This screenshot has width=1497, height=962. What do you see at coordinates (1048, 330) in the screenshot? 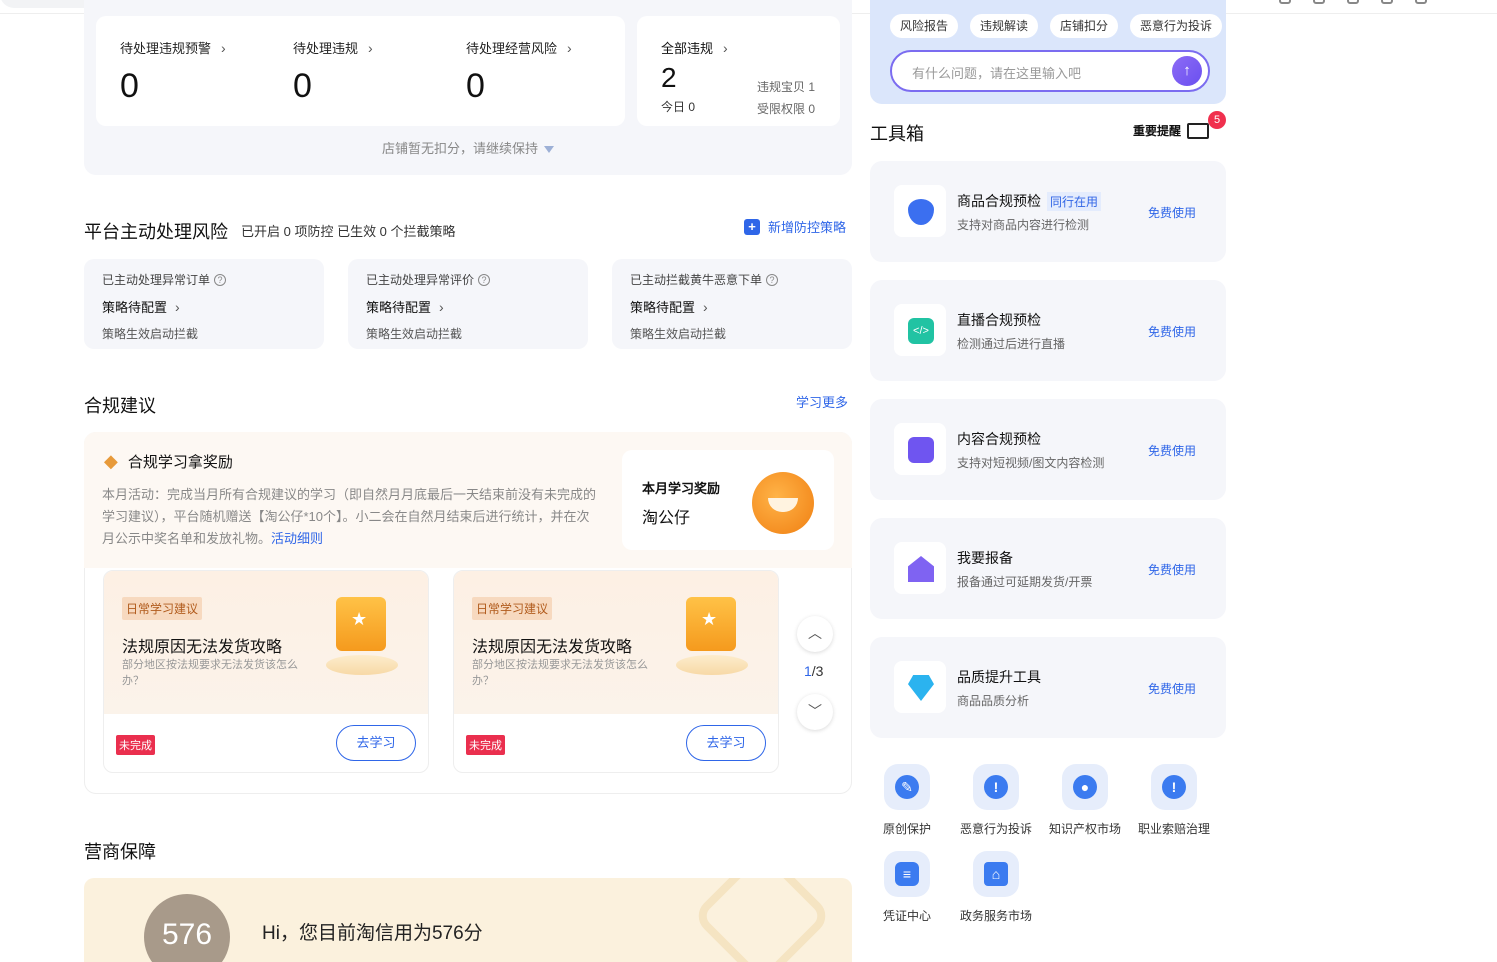
I see `tool-live-precheck: </> 直播合规预检 检测通过后进行直播 免费使用` at bounding box center [1048, 330].